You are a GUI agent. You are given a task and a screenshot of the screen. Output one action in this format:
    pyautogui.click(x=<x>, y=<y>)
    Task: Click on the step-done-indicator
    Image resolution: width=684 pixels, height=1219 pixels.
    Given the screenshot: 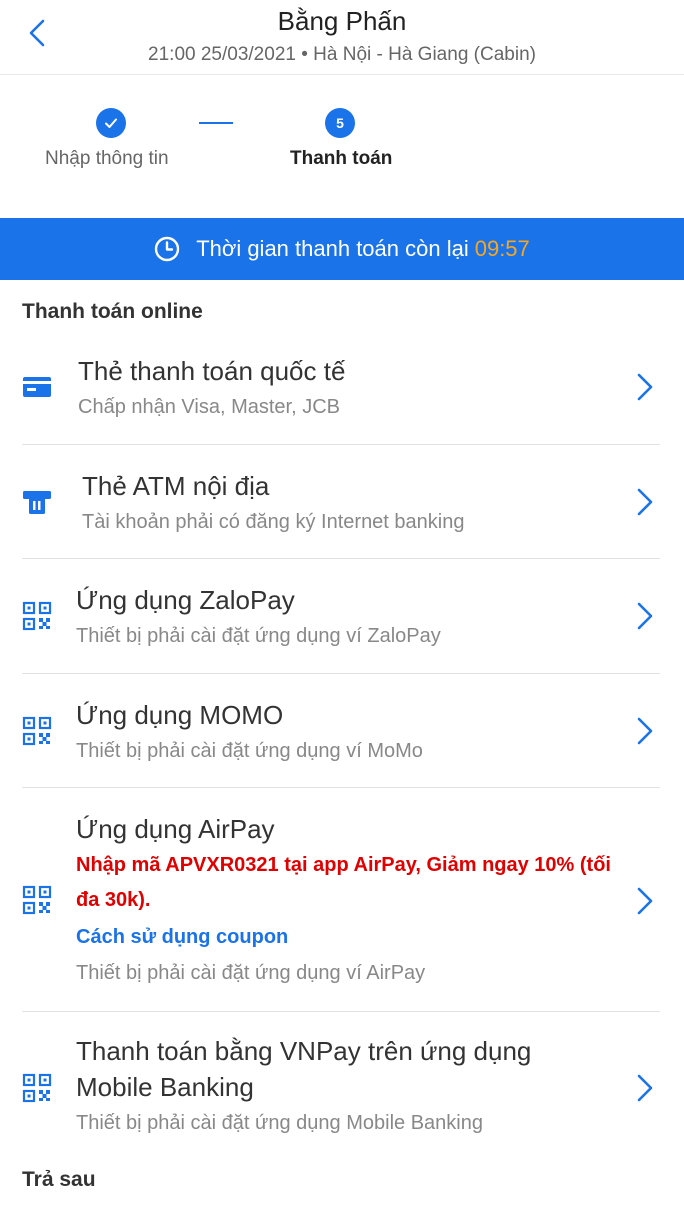 What is the action you would take?
    pyautogui.click(x=111, y=123)
    